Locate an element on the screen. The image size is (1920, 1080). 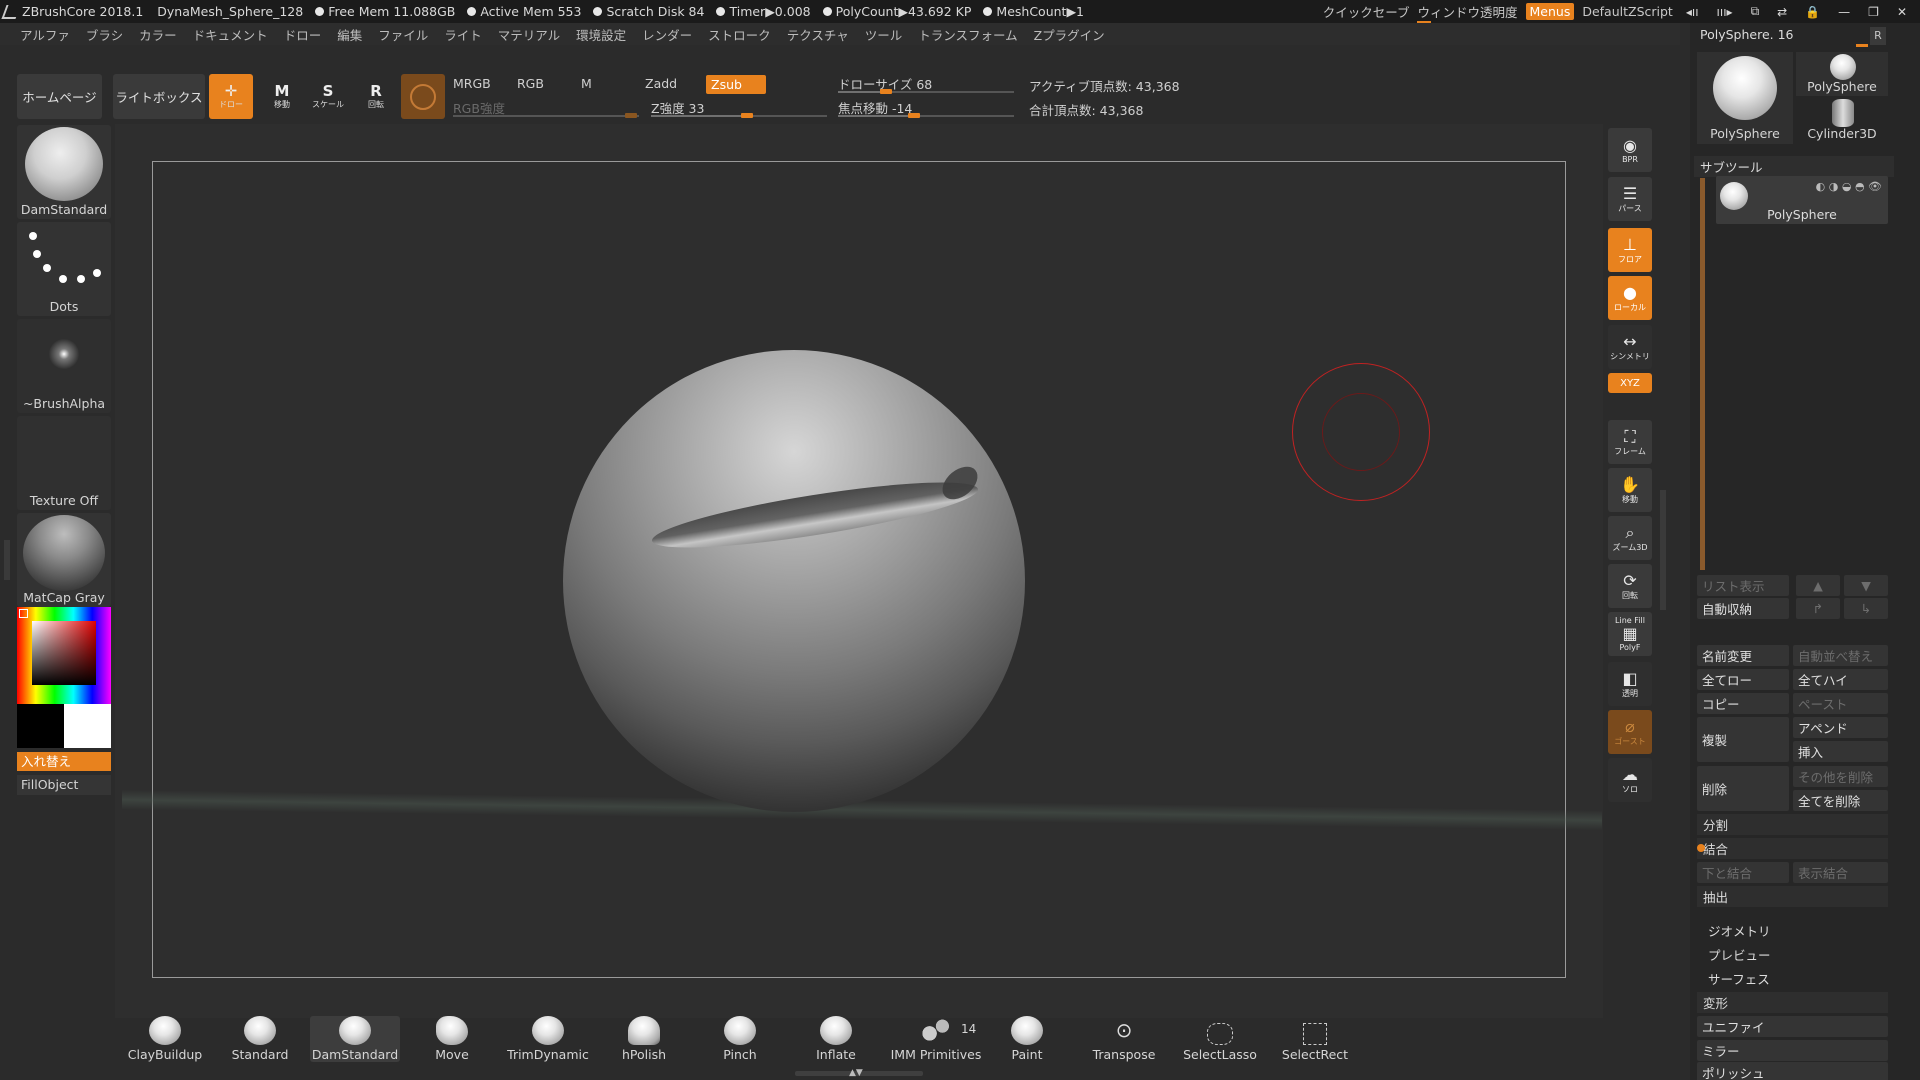
list-view-button: リスト表示 is located at coordinates (1743, 585).